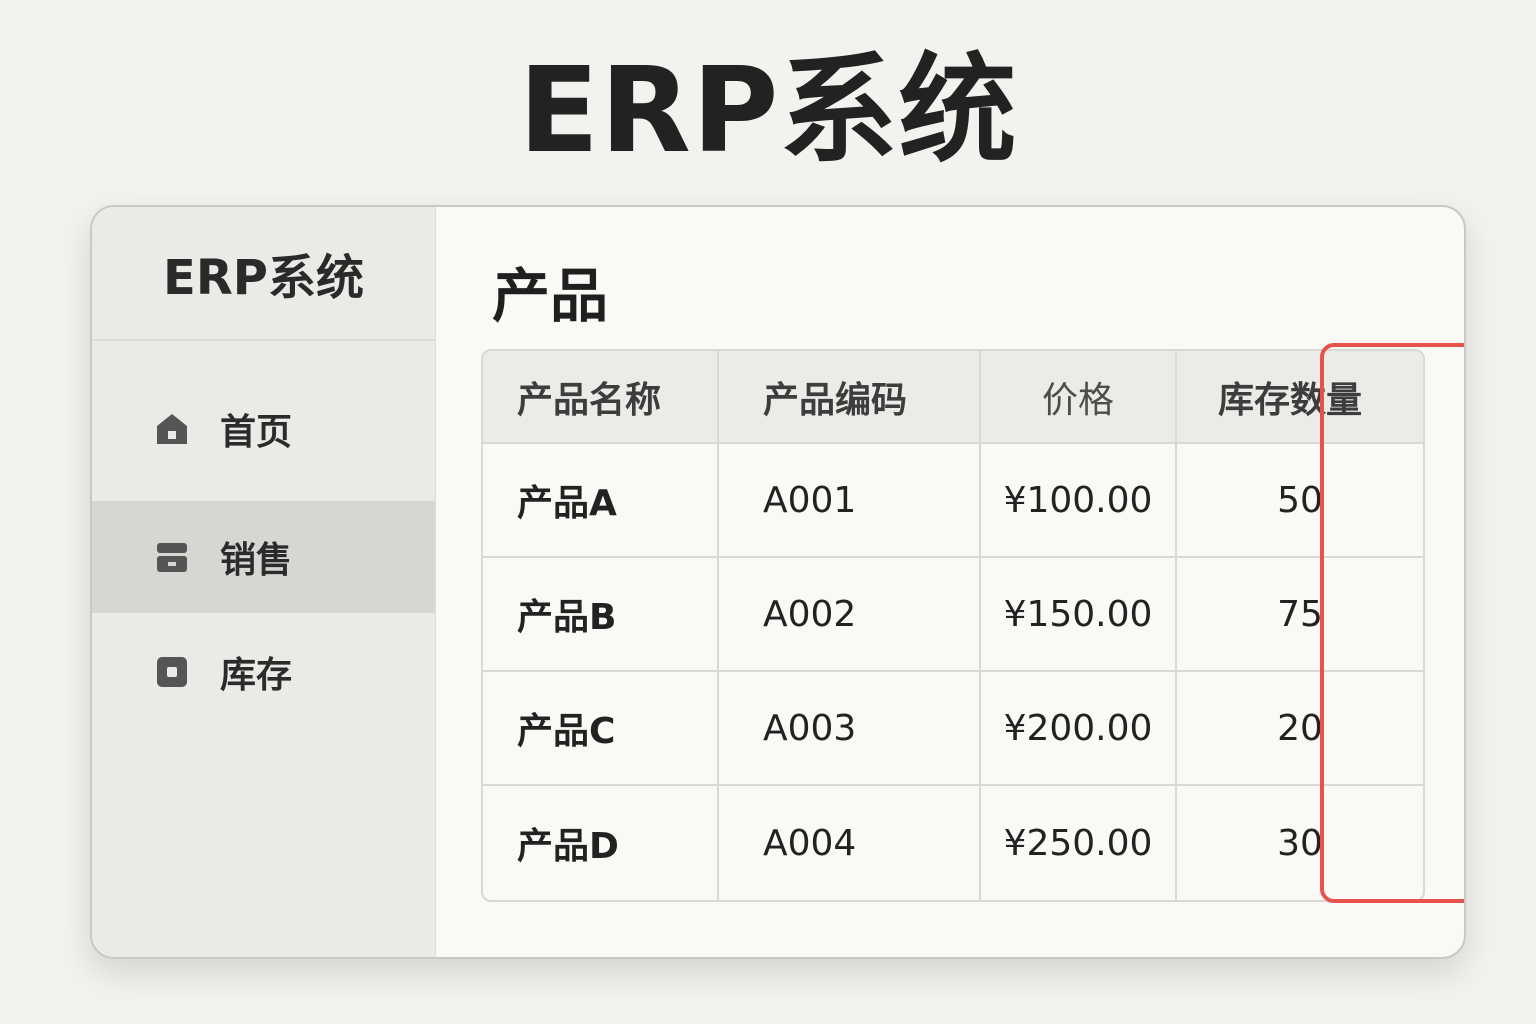  I want to click on table-row: 产品A A001 ¥100.00 50, so click(953, 501).